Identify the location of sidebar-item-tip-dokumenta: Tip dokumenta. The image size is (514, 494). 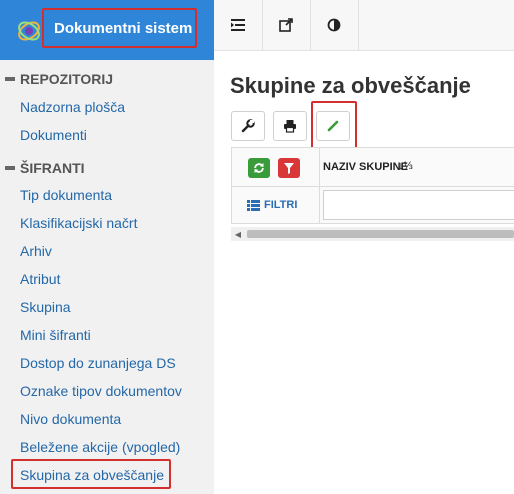
(66, 195).